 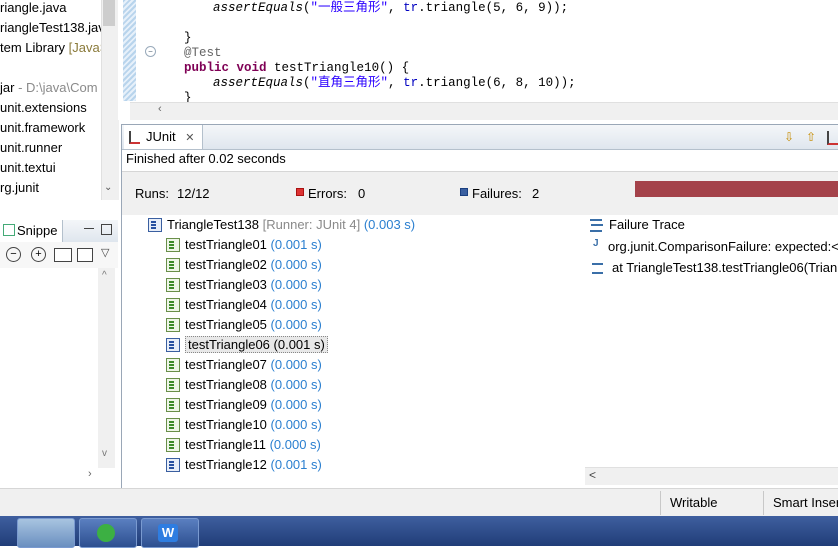 I want to click on test-row: testTriangle07 (0.000 s), so click(x=244, y=365).